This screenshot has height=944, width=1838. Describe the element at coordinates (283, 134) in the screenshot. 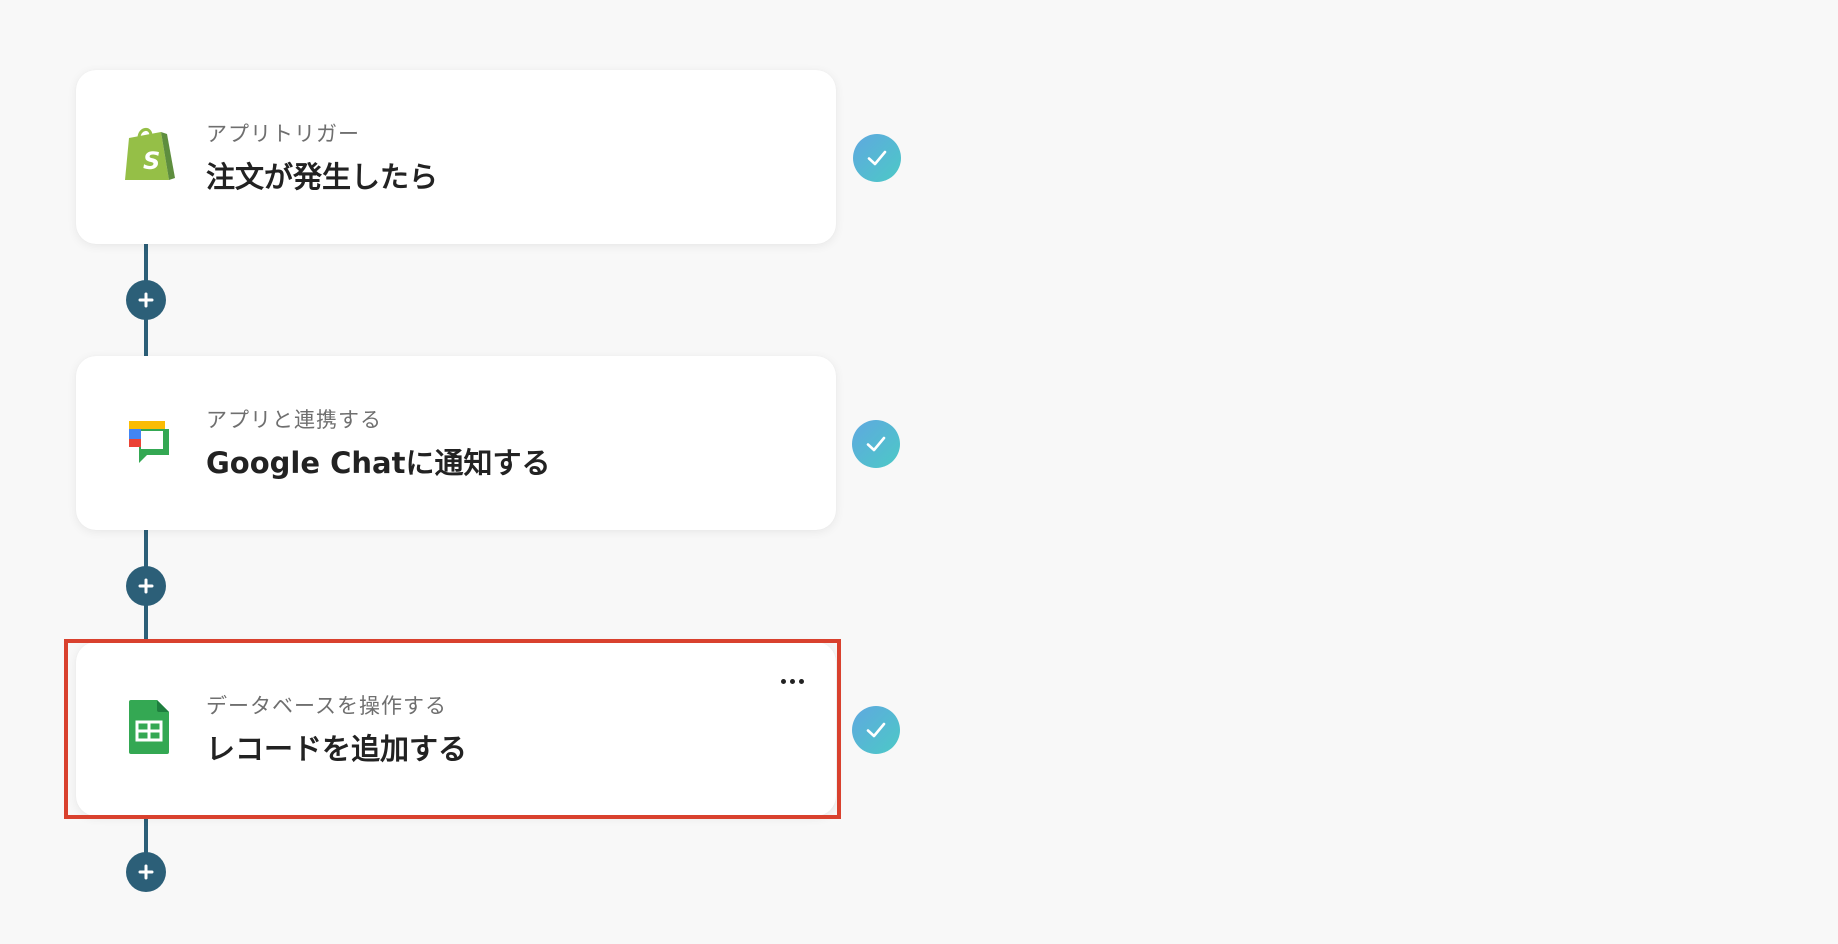

I see `step-subtitle: アプリトリガー` at that location.